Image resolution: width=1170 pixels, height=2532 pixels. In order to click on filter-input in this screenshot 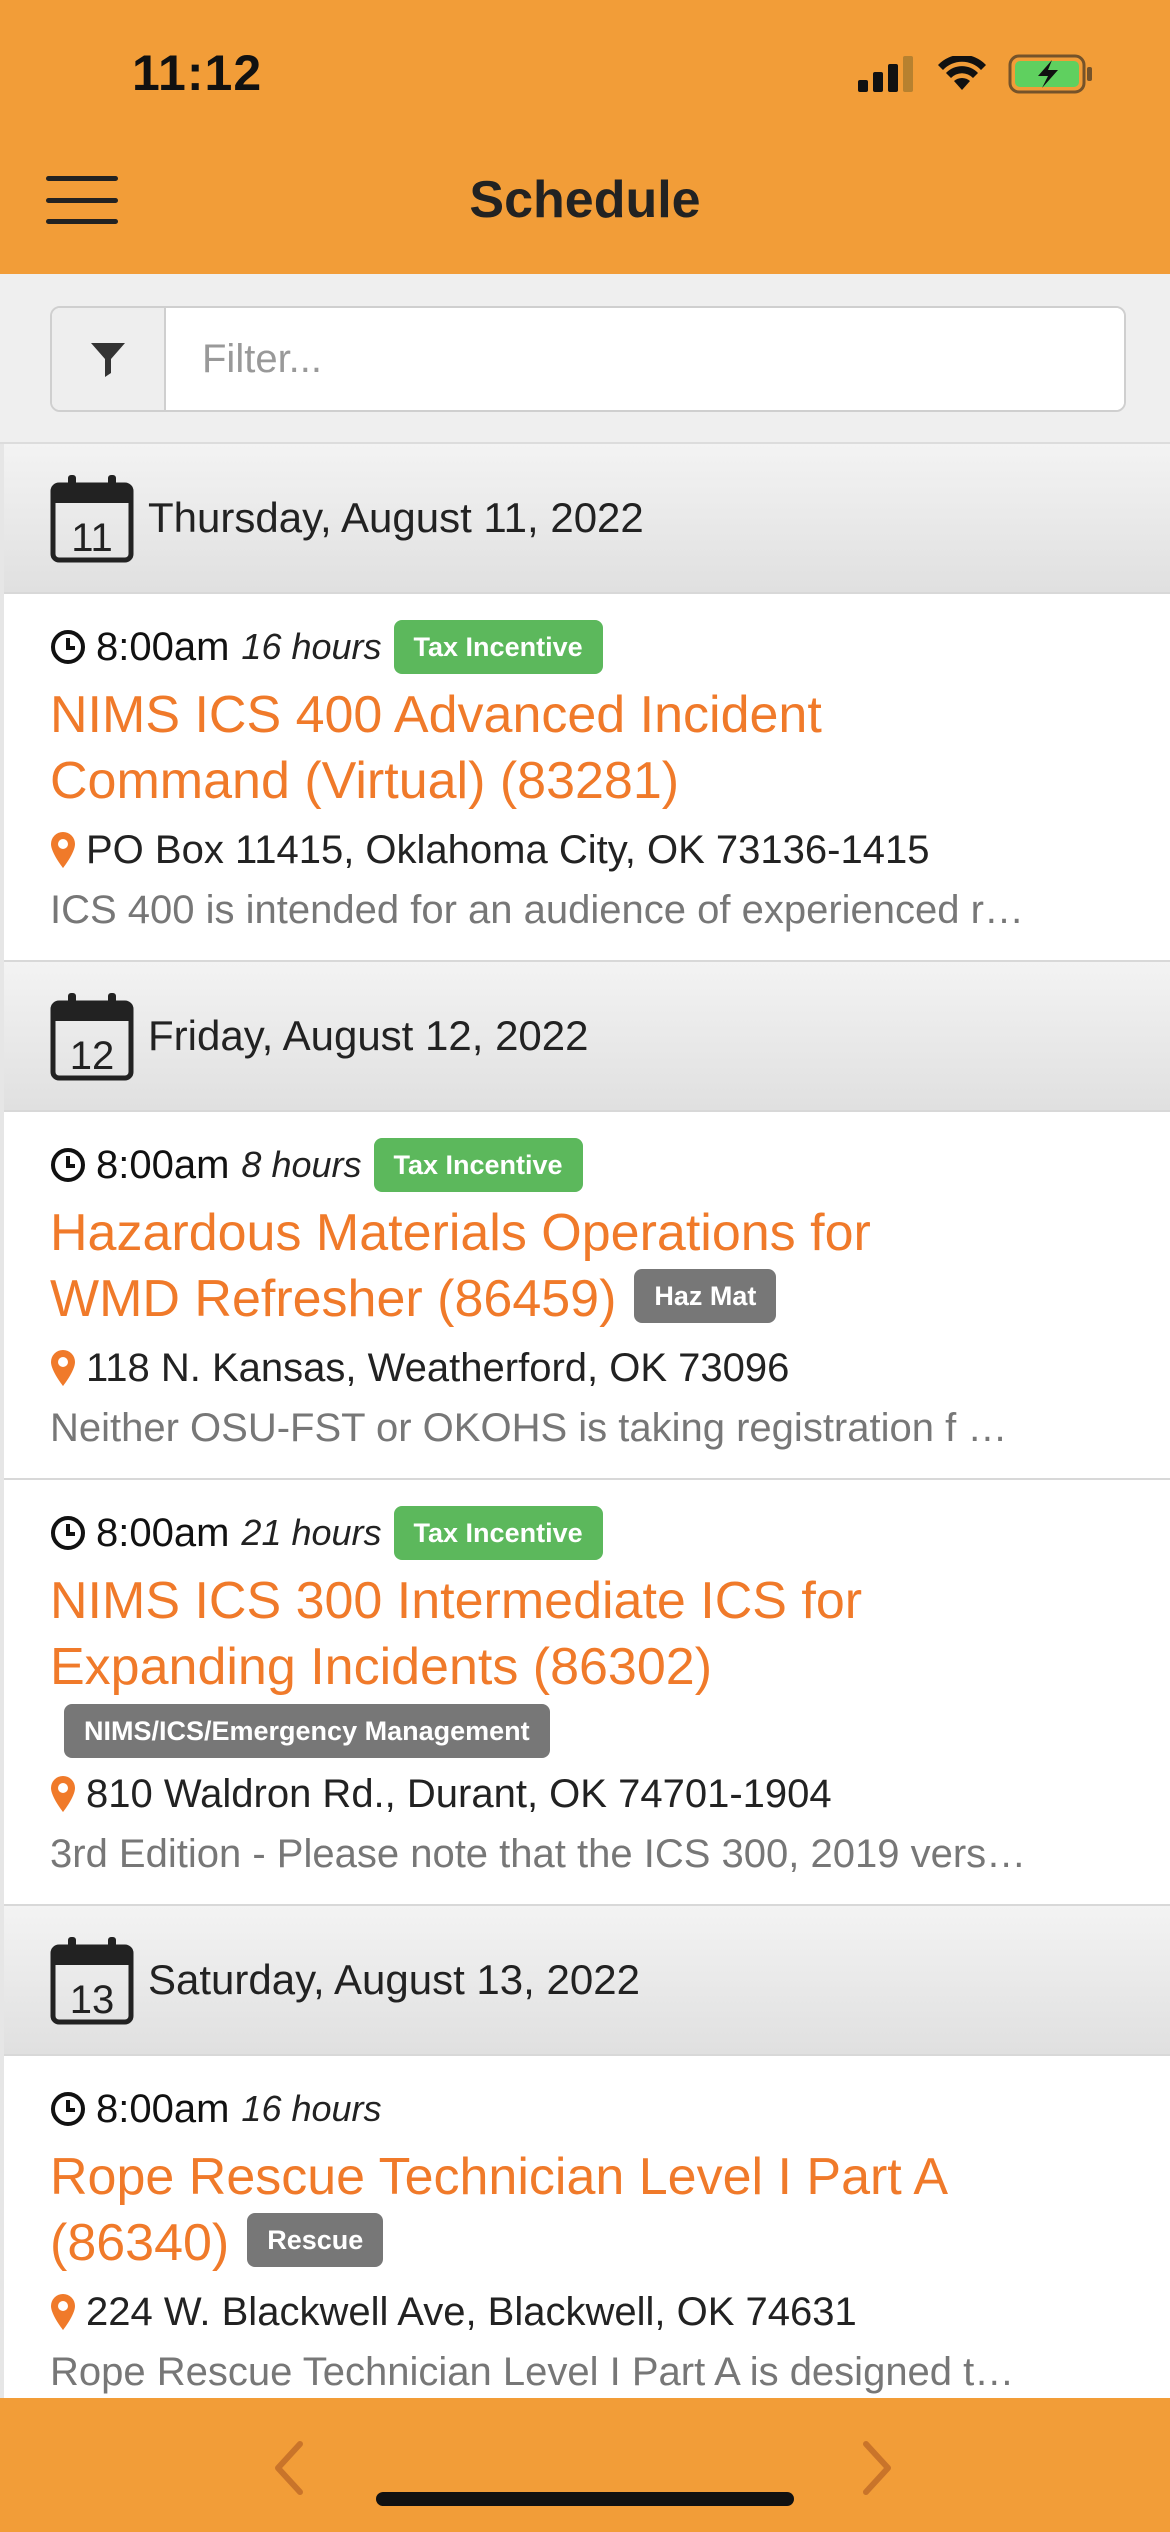, I will do `click(645, 359)`.